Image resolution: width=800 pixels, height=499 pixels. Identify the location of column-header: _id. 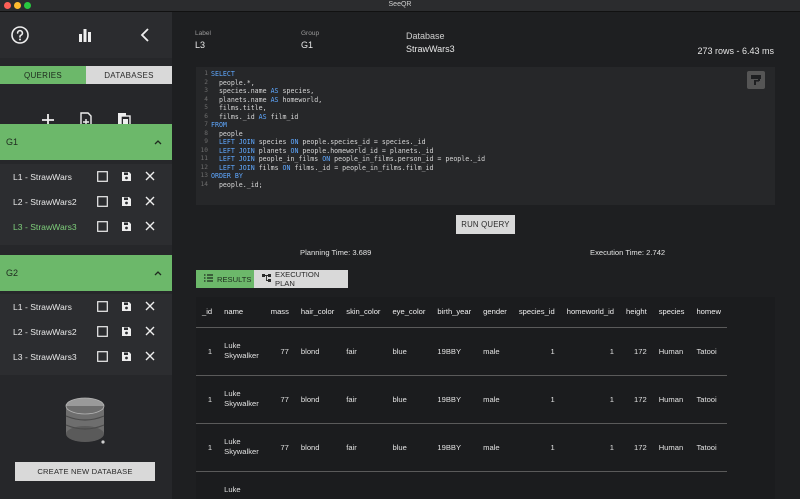
(207, 312).